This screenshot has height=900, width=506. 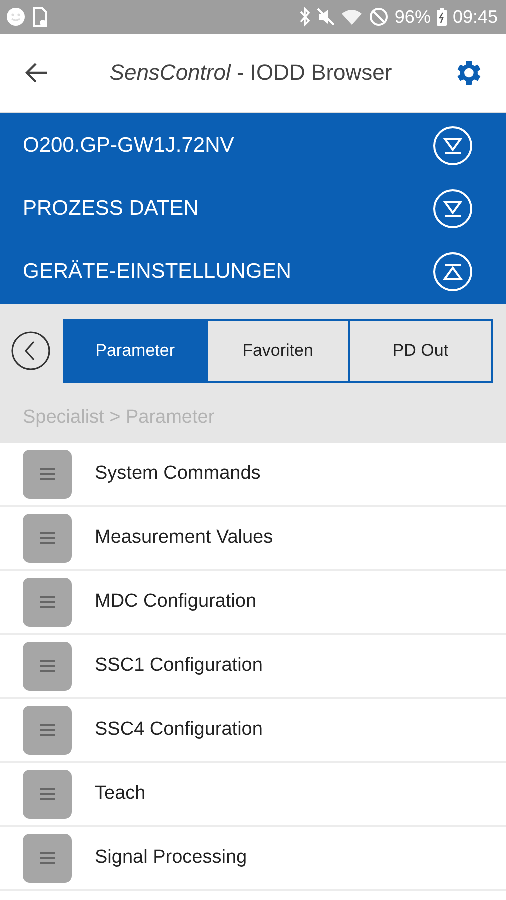 What do you see at coordinates (441, 17) in the screenshot?
I see `battery-icon` at bounding box center [441, 17].